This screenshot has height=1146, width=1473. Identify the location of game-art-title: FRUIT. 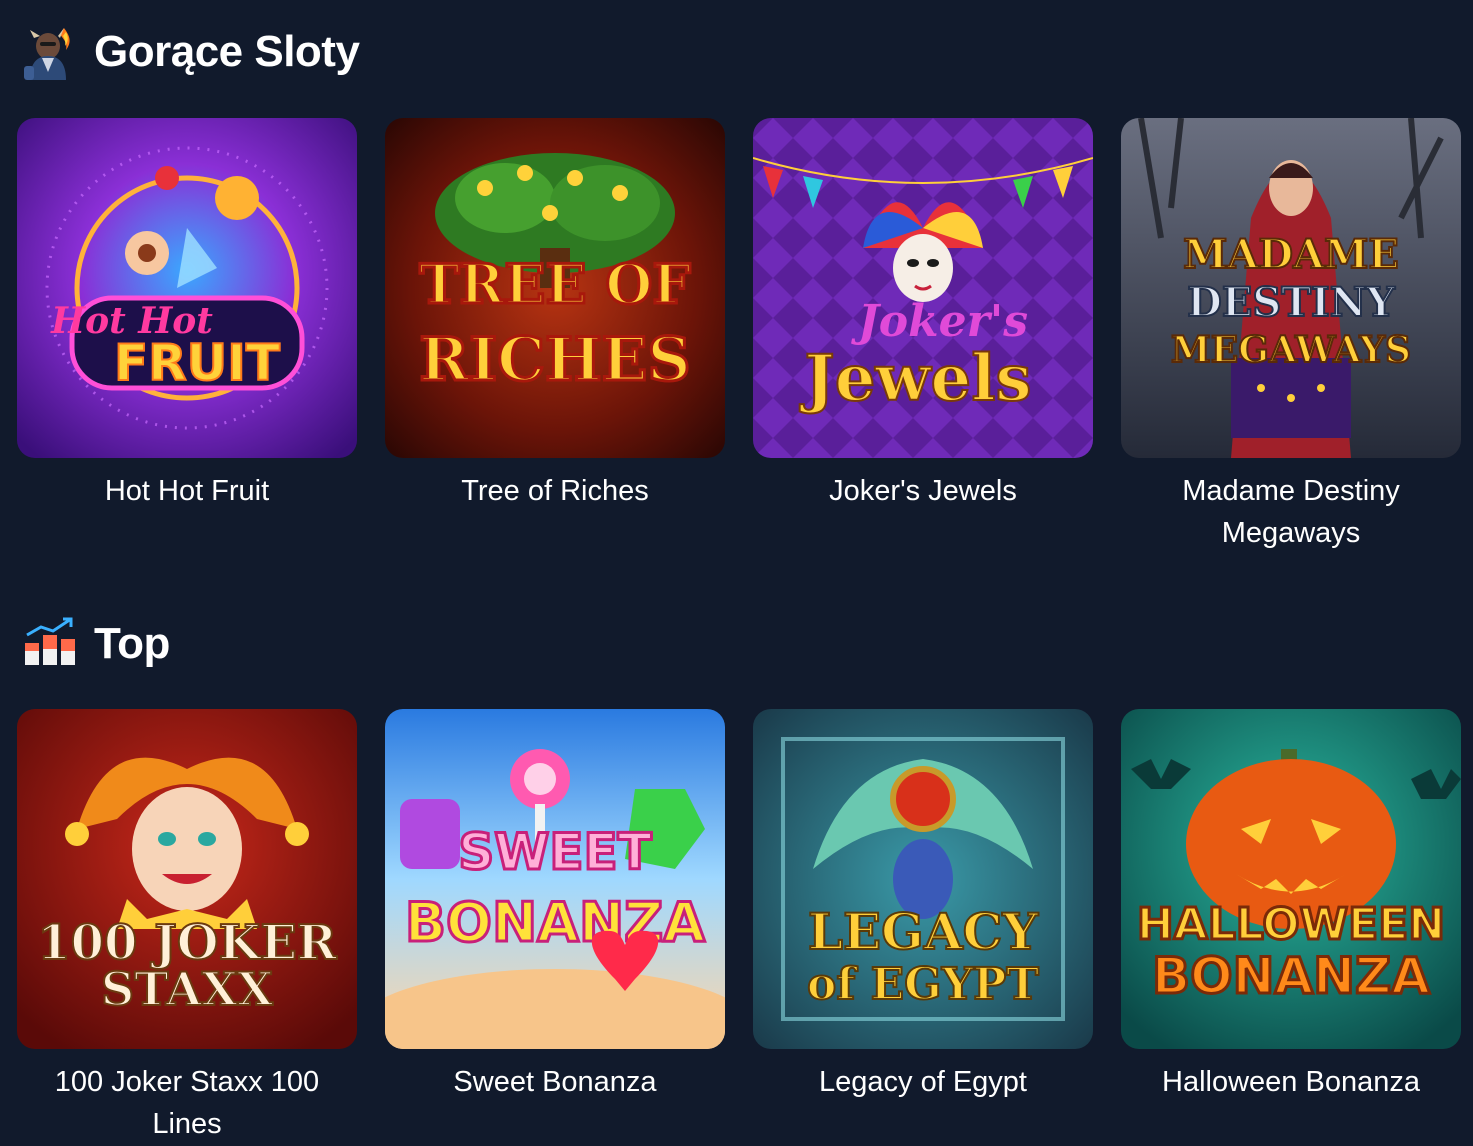
(197, 363).